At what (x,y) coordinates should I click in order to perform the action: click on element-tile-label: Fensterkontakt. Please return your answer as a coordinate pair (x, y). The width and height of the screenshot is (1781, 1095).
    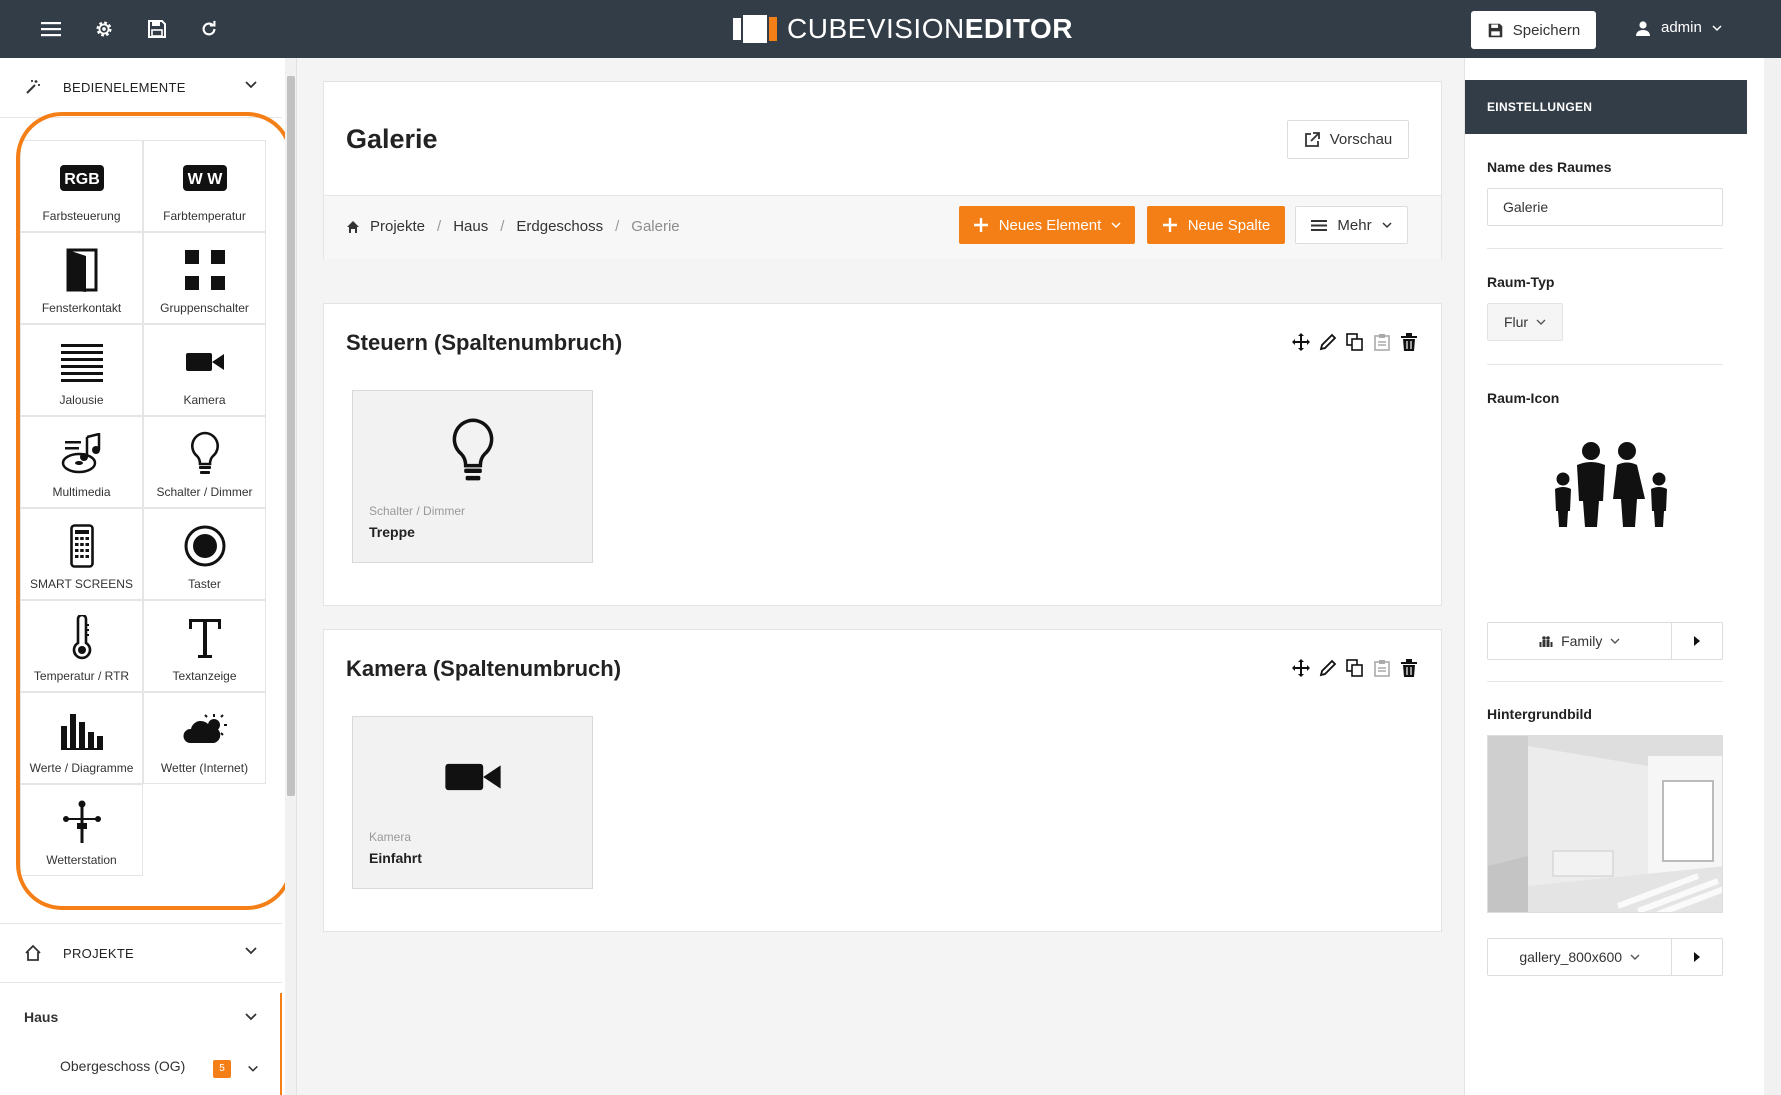
    Looking at the image, I should click on (81, 308).